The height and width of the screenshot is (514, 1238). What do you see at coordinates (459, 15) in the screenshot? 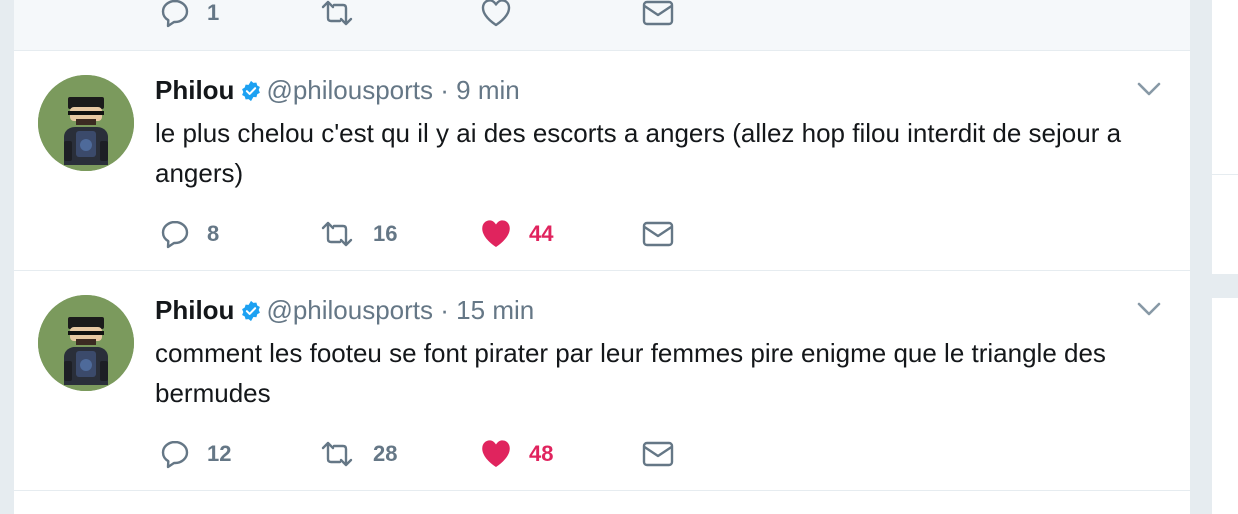
I see `tweet-actions: 1` at bounding box center [459, 15].